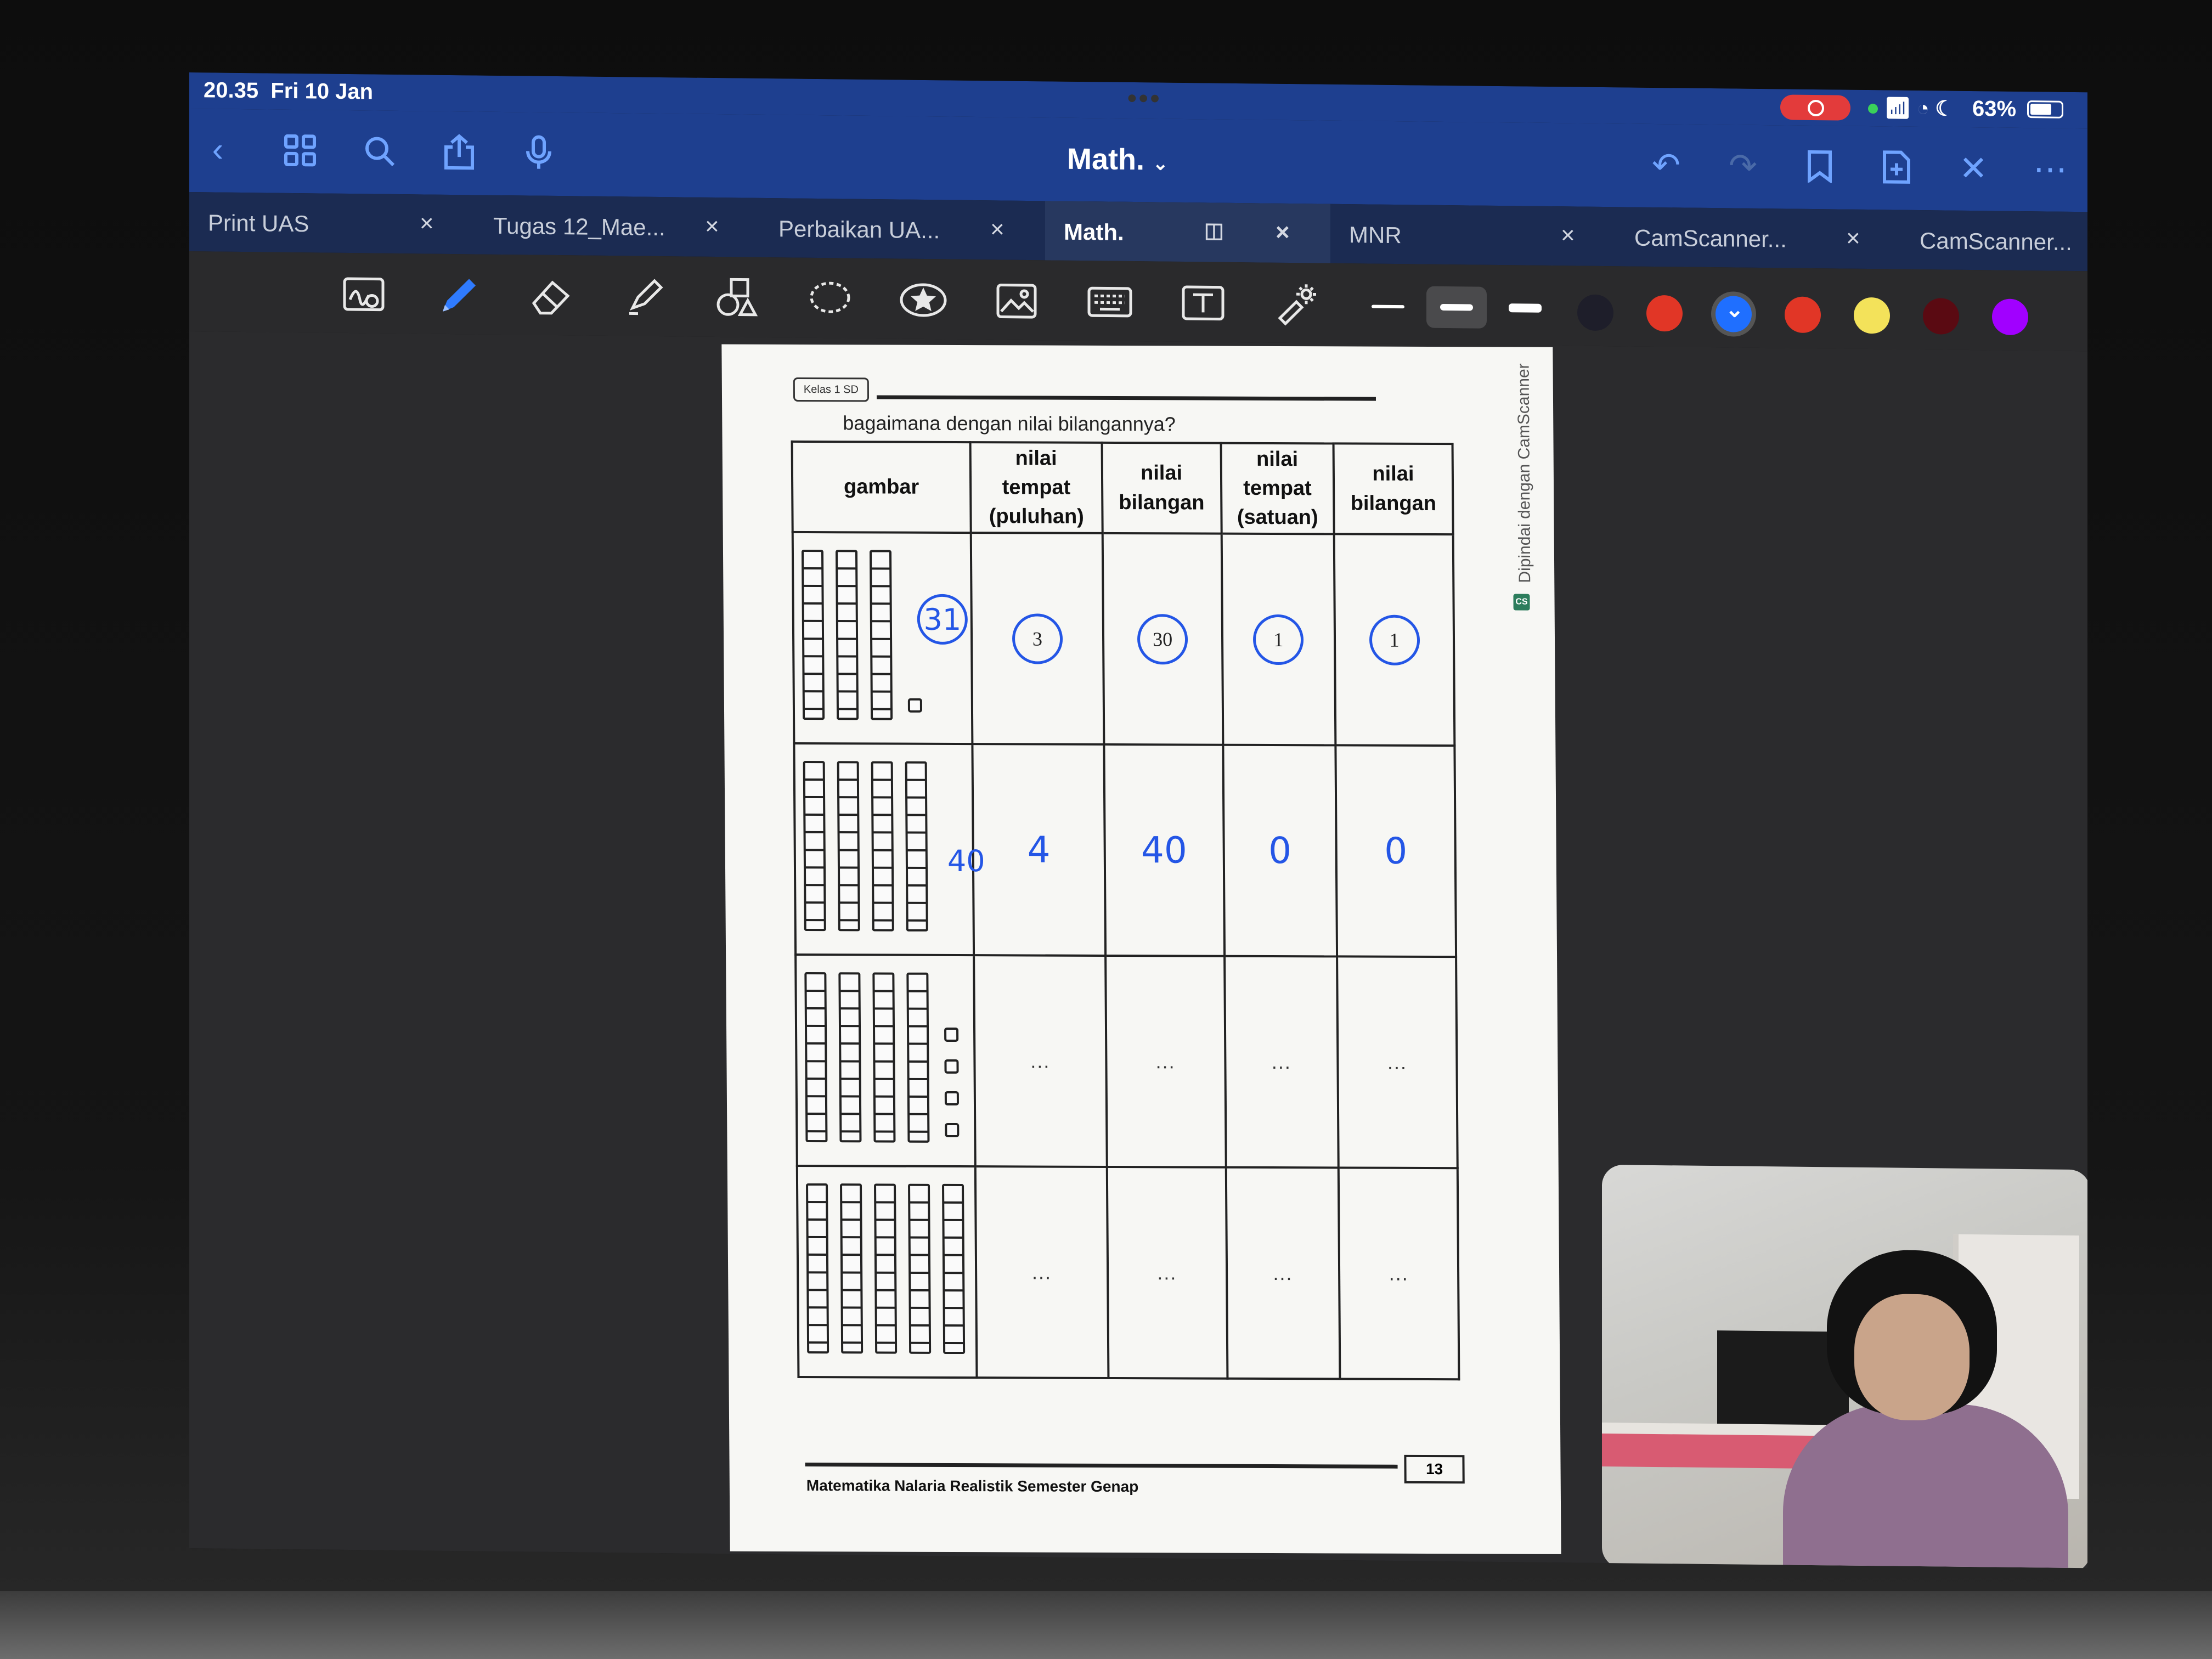 This screenshot has height=1659, width=2212. What do you see at coordinates (644, 297) in the screenshot?
I see `highlighter-tool-icon` at bounding box center [644, 297].